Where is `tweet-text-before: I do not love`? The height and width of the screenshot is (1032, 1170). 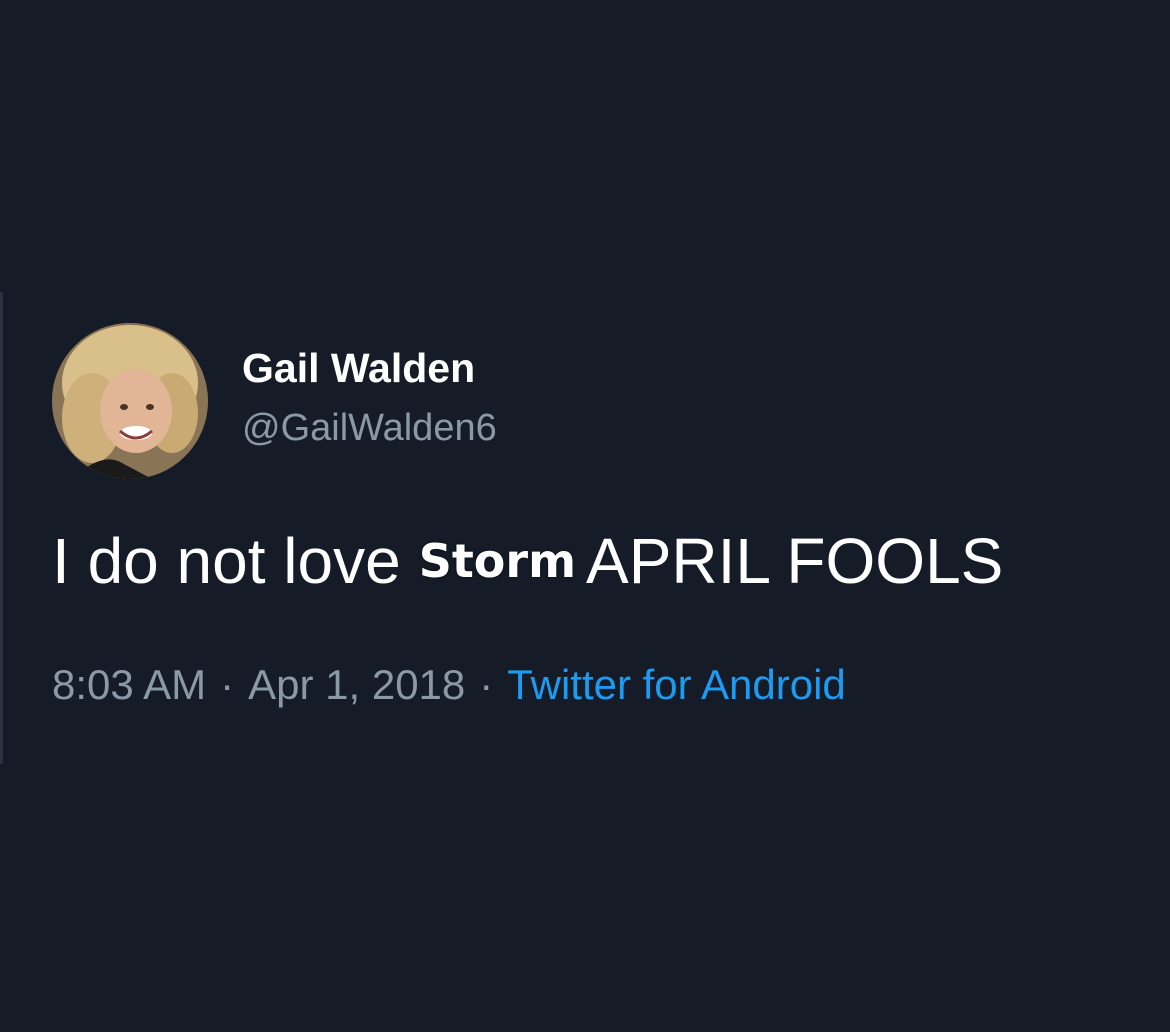
tweet-text-before: I do not love is located at coordinates (226, 561).